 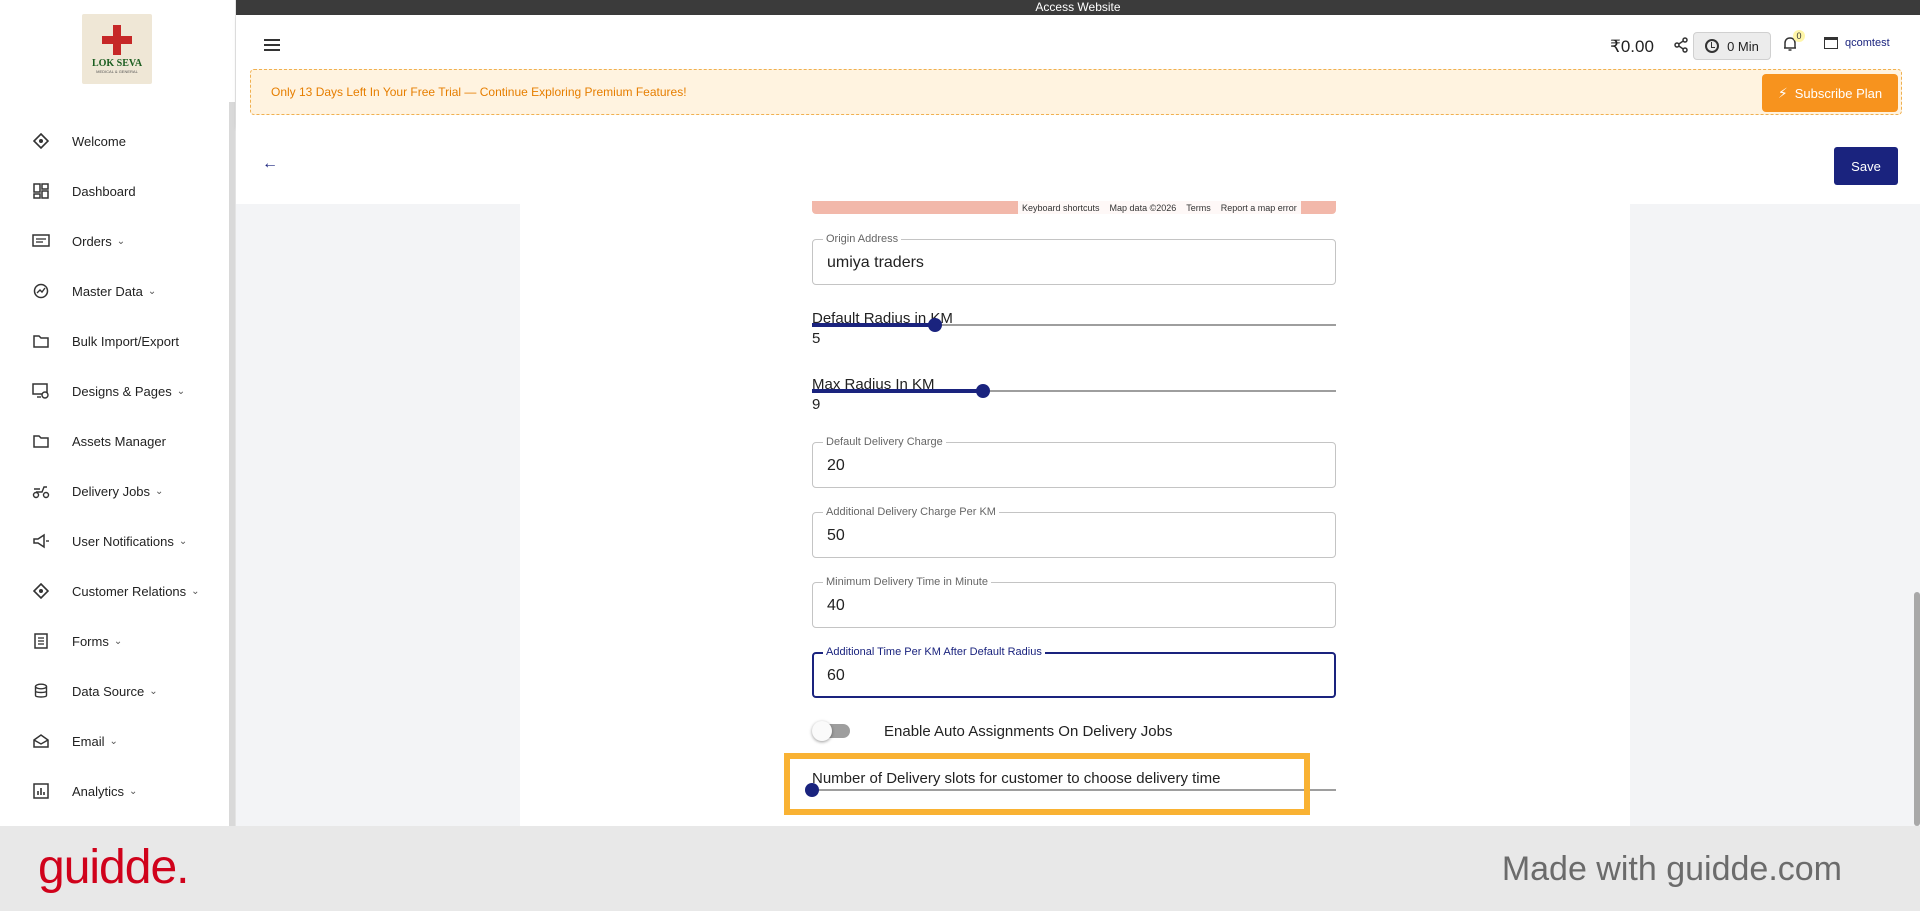 I want to click on map-keyboard-shortcuts-link: Keyboard shortcuts, so click(x=1061, y=208).